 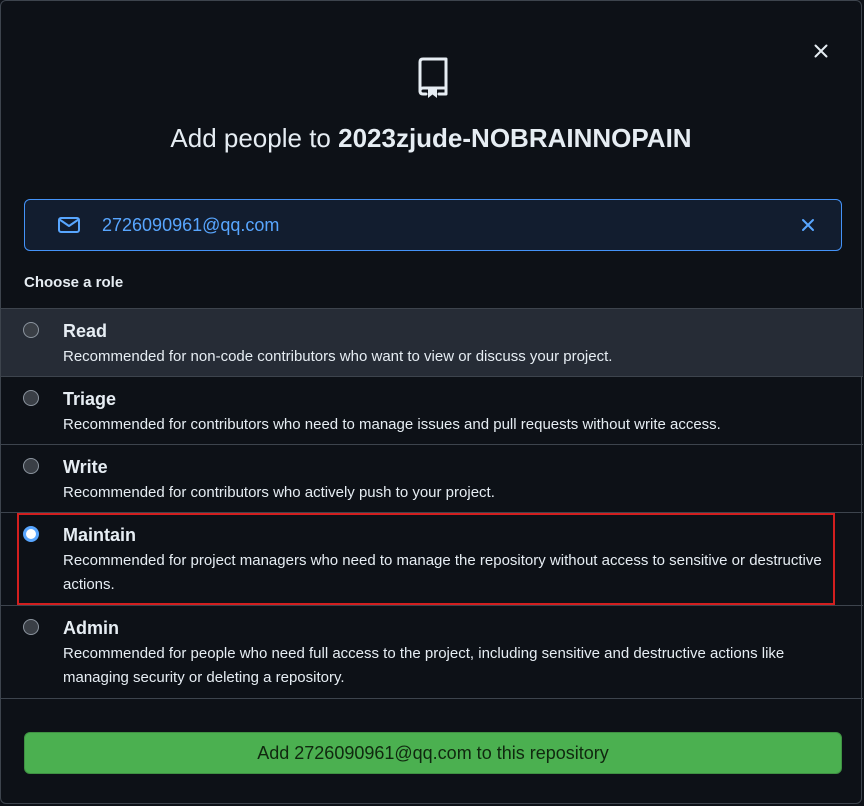 What do you see at coordinates (515, 138) in the screenshot?
I see `repository-name: 2023zjude-NOBRAINNOPAIN` at bounding box center [515, 138].